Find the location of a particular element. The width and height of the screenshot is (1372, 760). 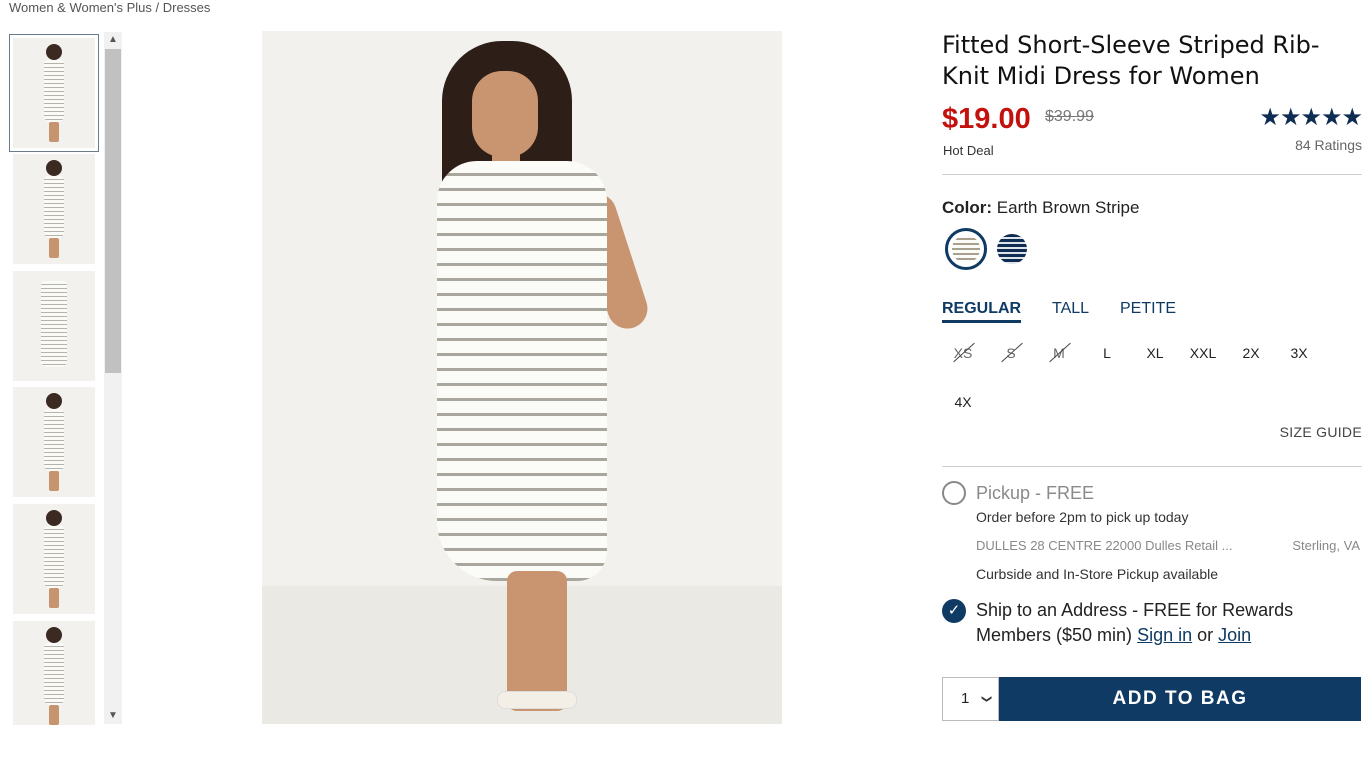

thumbnail-rail is located at coordinates (54, 378).